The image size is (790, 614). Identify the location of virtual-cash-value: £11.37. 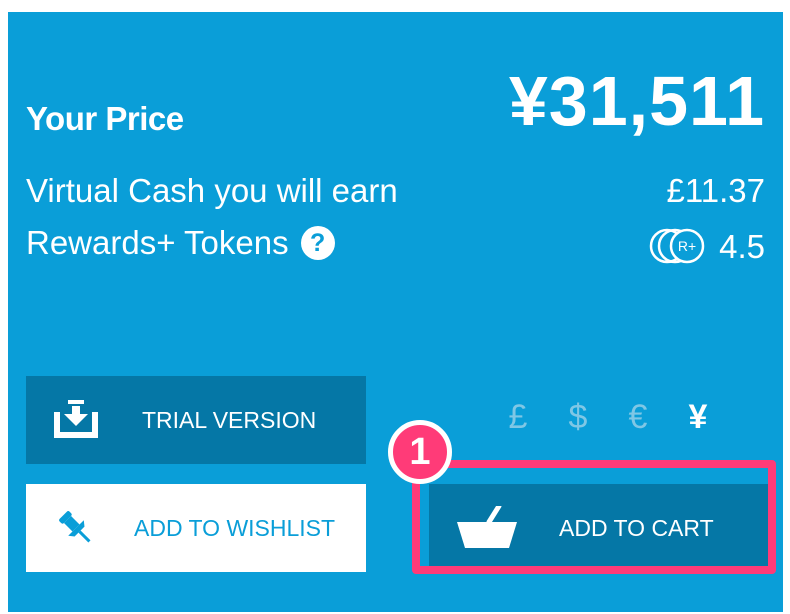
(715, 190).